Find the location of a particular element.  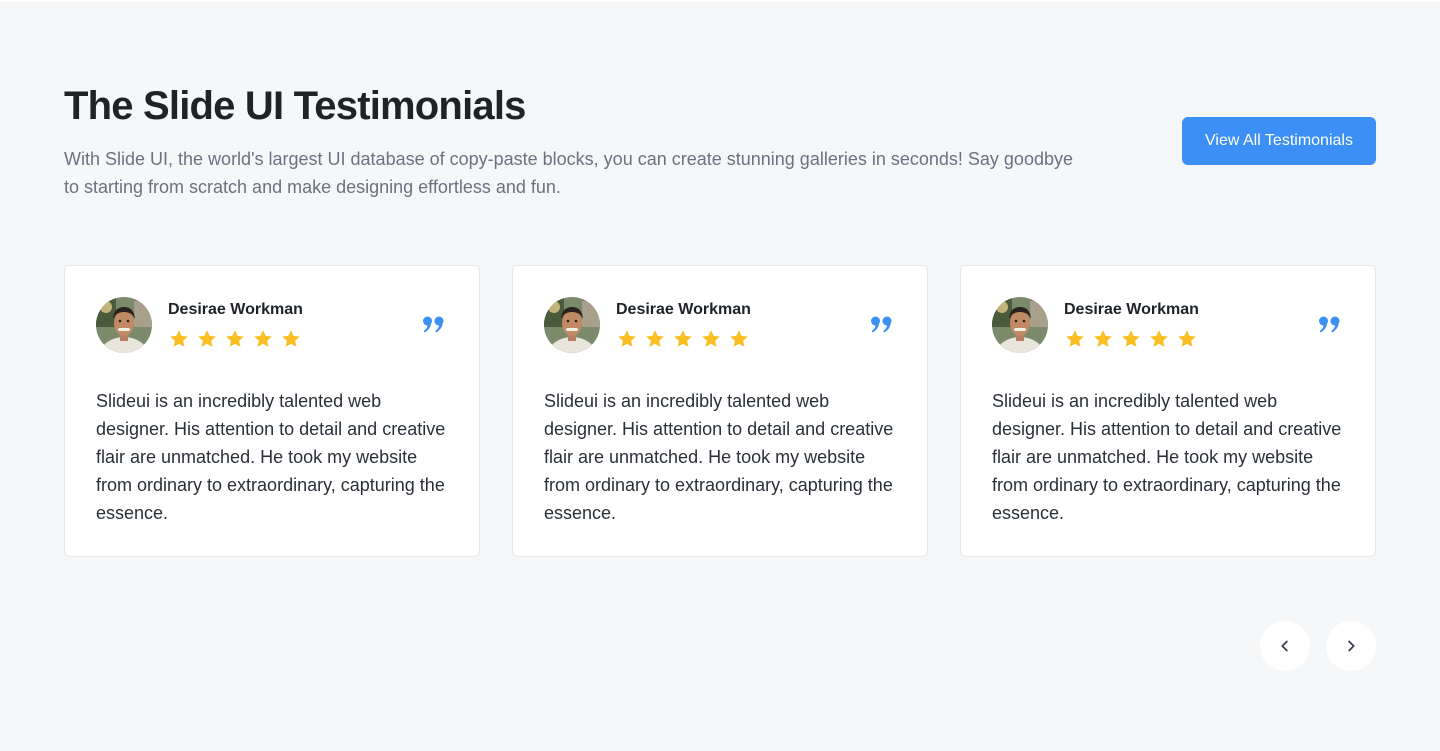

next-button is located at coordinates (1351, 646).